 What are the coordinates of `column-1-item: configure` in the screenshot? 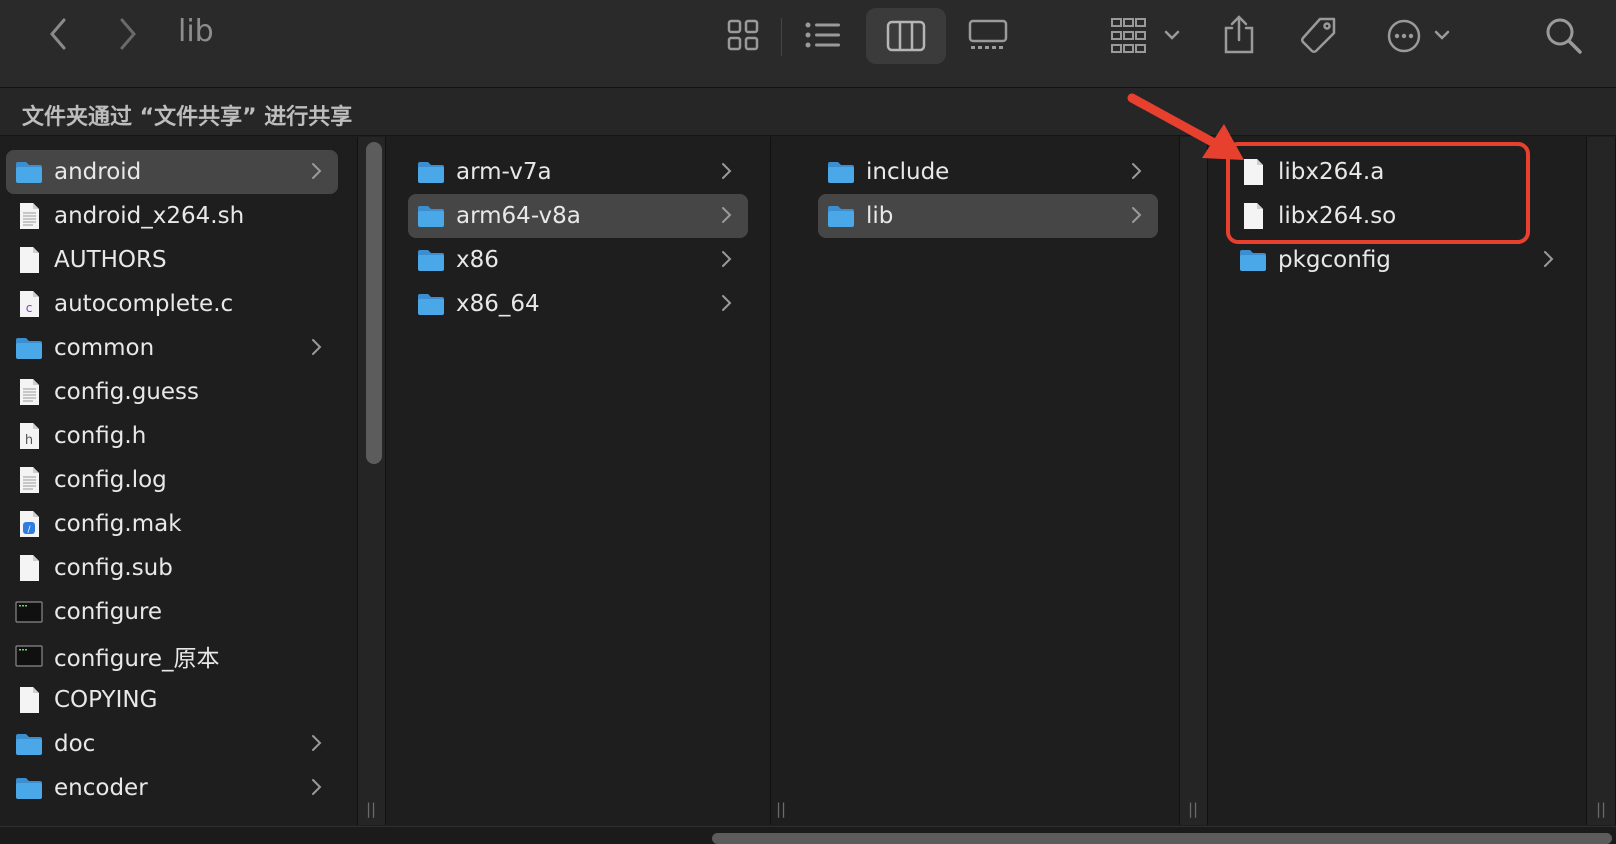 It's located at (172, 612).